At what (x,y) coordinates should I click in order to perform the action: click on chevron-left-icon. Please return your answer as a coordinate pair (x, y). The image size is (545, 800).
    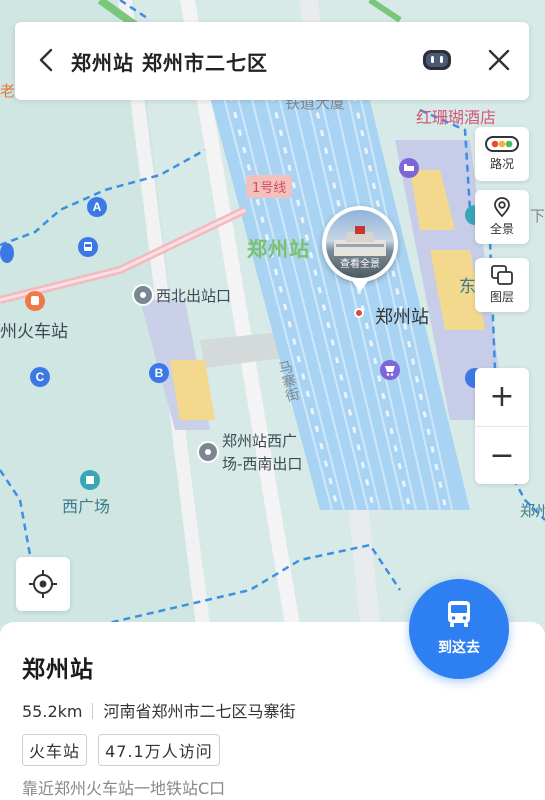
    Looking at the image, I should click on (46, 60).